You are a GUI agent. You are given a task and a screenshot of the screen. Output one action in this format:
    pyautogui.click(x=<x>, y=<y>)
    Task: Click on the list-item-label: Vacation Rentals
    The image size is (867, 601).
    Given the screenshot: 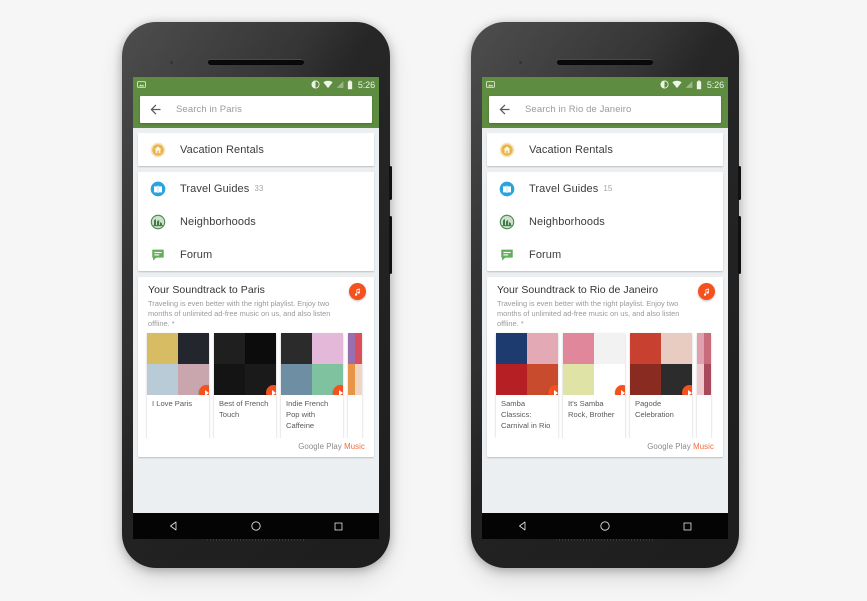 What is the action you would take?
    pyautogui.click(x=222, y=149)
    